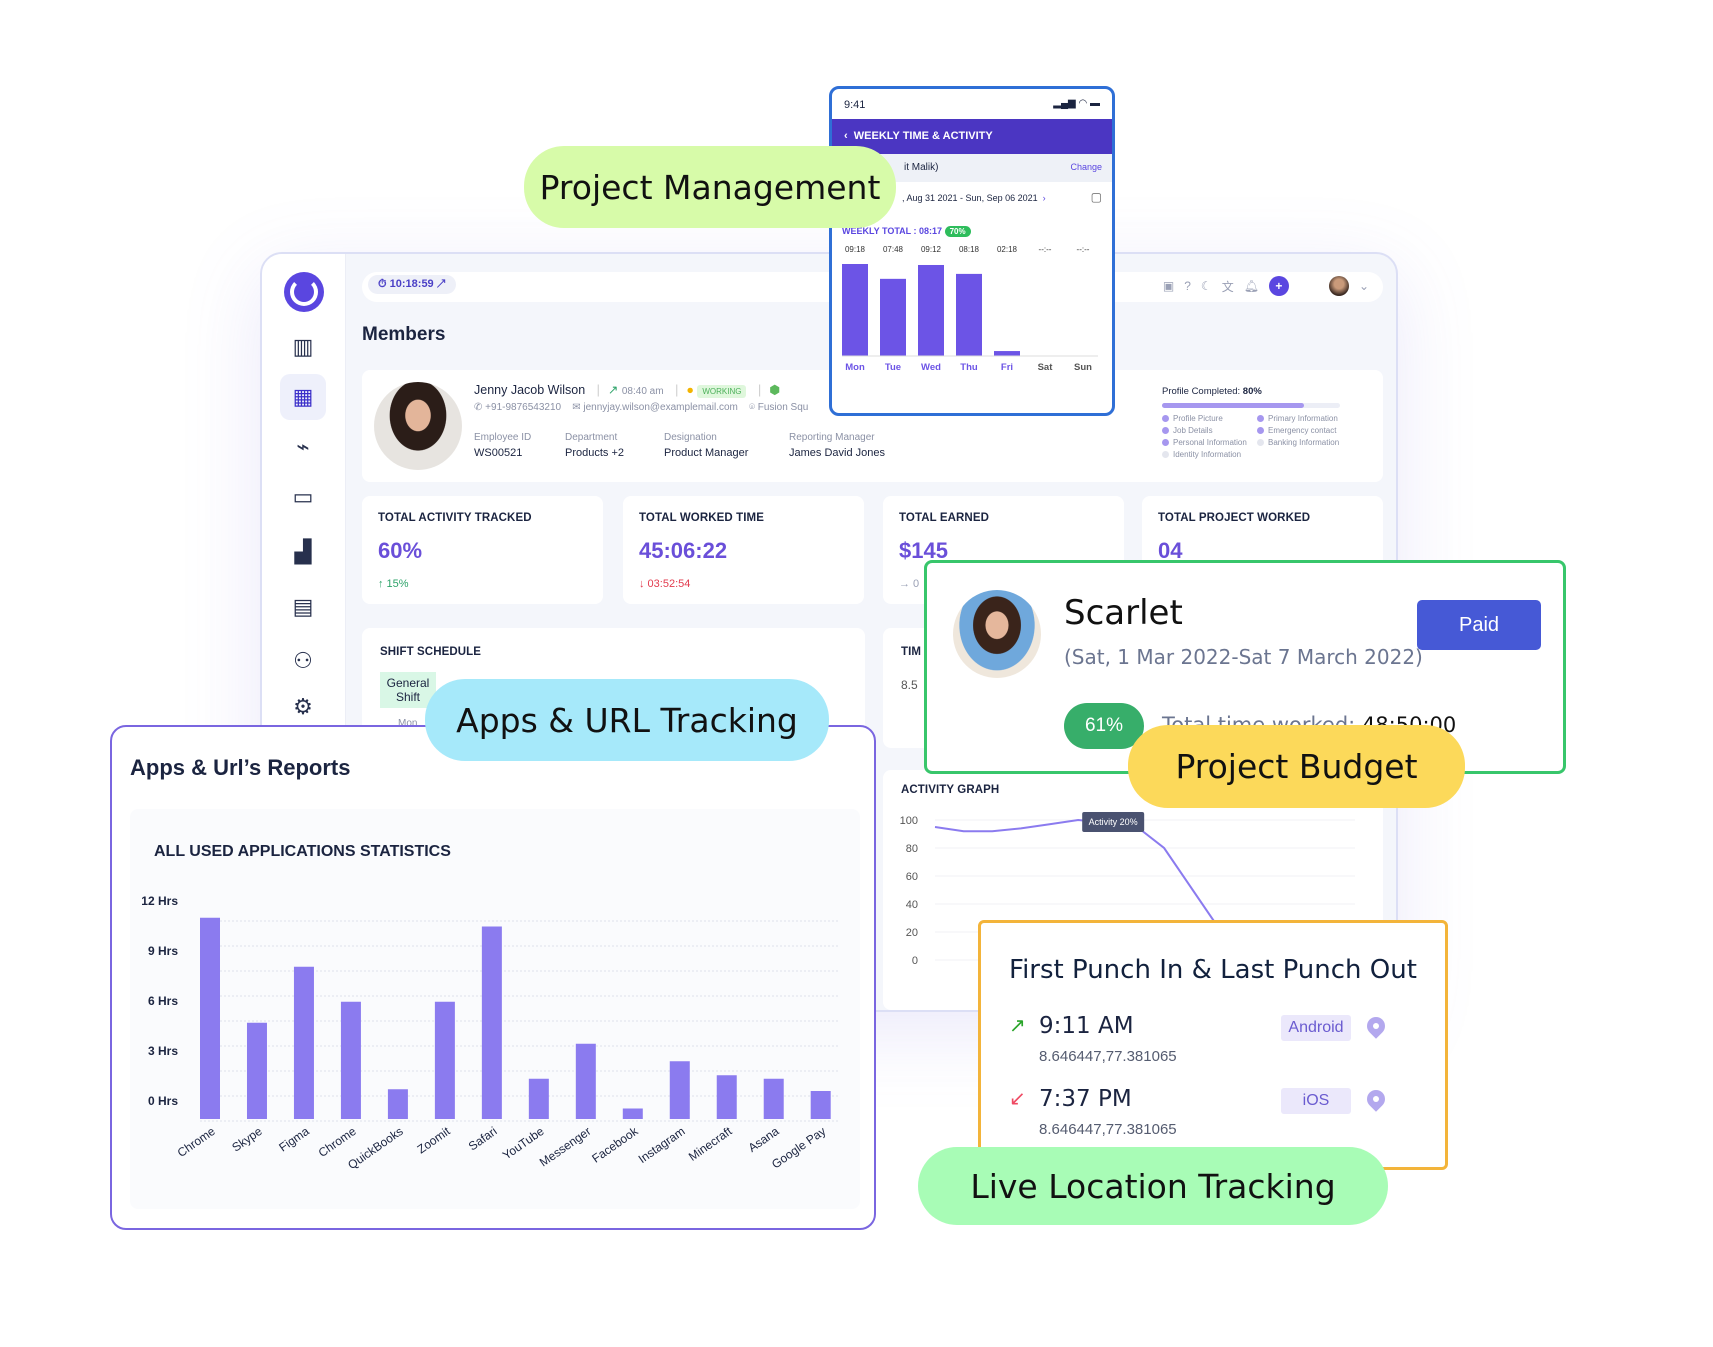 The width and height of the screenshot is (1713, 1347). What do you see at coordinates (1278, 286) in the screenshot?
I see `add-button: +` at bounding box center [1278, 286].